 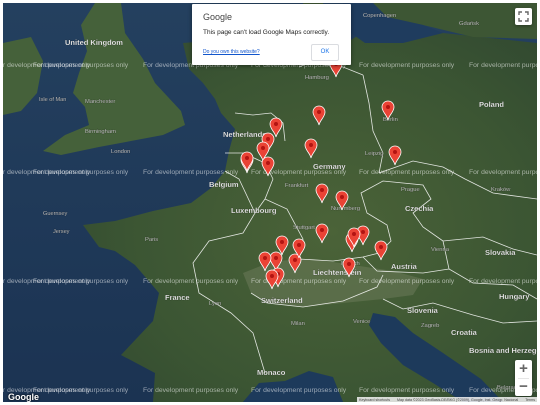 I want to click on label-frankfurt: Frankfurt, so click(x=297, y=186).